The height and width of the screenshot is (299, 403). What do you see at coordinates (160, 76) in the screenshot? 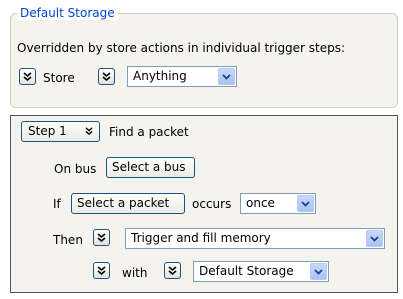
I see `store-select-value: Anything` at bounding box center [160, 76].